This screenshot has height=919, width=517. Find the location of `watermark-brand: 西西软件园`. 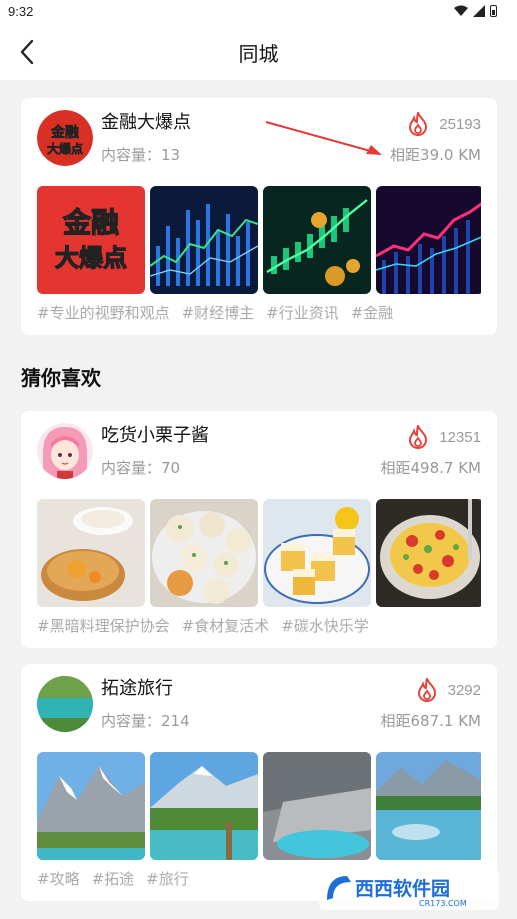

watermark-brand: 西西软件园 is located at coordinates (402, 888).